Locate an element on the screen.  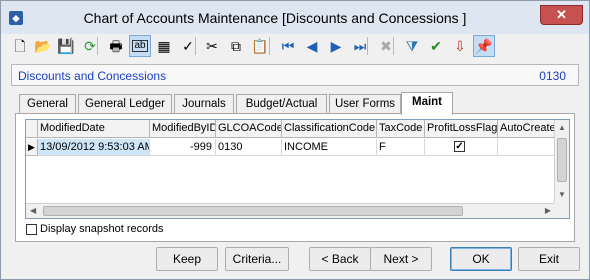
vertical-scroll-thumb is located at coordinates (562, 160).